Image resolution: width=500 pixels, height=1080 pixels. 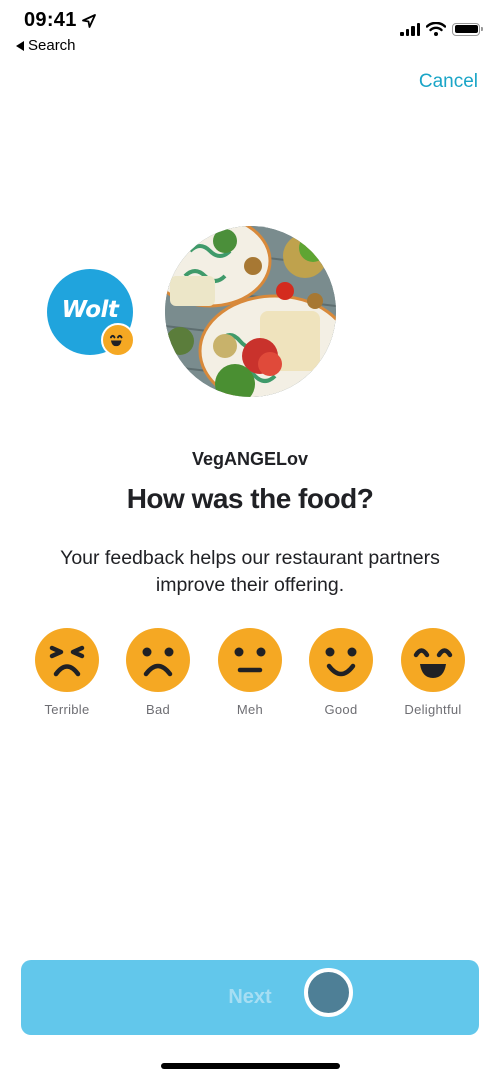 What do you see at coordinates (90, 310) in the screenshot?
I see `wolt-logo-text: Wolt` at bounding box center [90, 310].